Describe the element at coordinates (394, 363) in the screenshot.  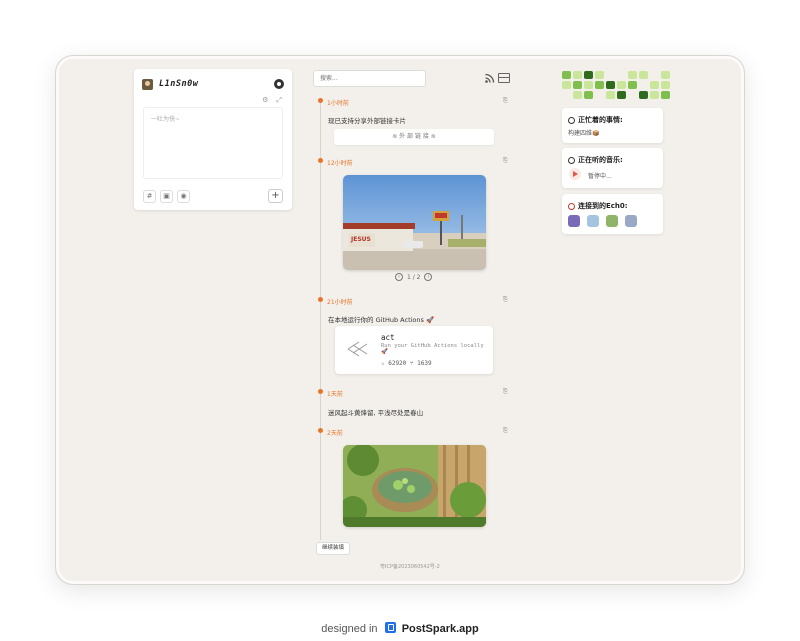
I see `repo-stars: ☆ 62920` at that location.